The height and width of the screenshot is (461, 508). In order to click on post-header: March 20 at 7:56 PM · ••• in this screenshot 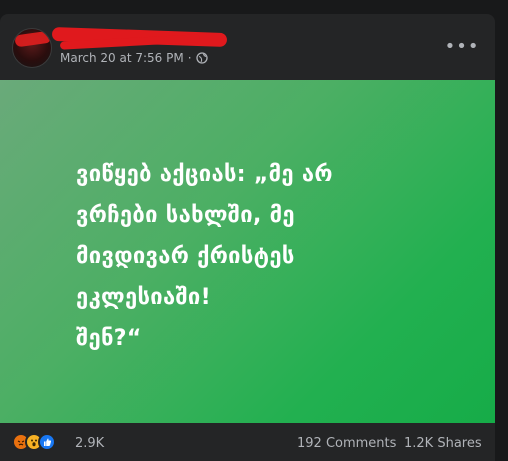, I will do `click(247, 47)`.